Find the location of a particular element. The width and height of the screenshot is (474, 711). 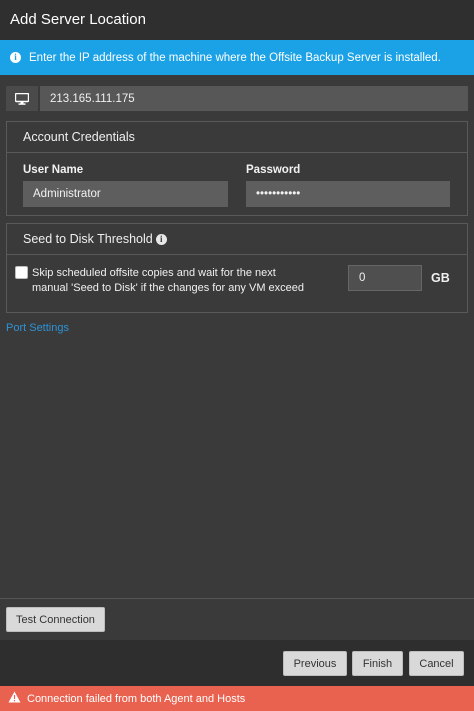

cancel-button: Cancel is located at coordinates (436, 663).